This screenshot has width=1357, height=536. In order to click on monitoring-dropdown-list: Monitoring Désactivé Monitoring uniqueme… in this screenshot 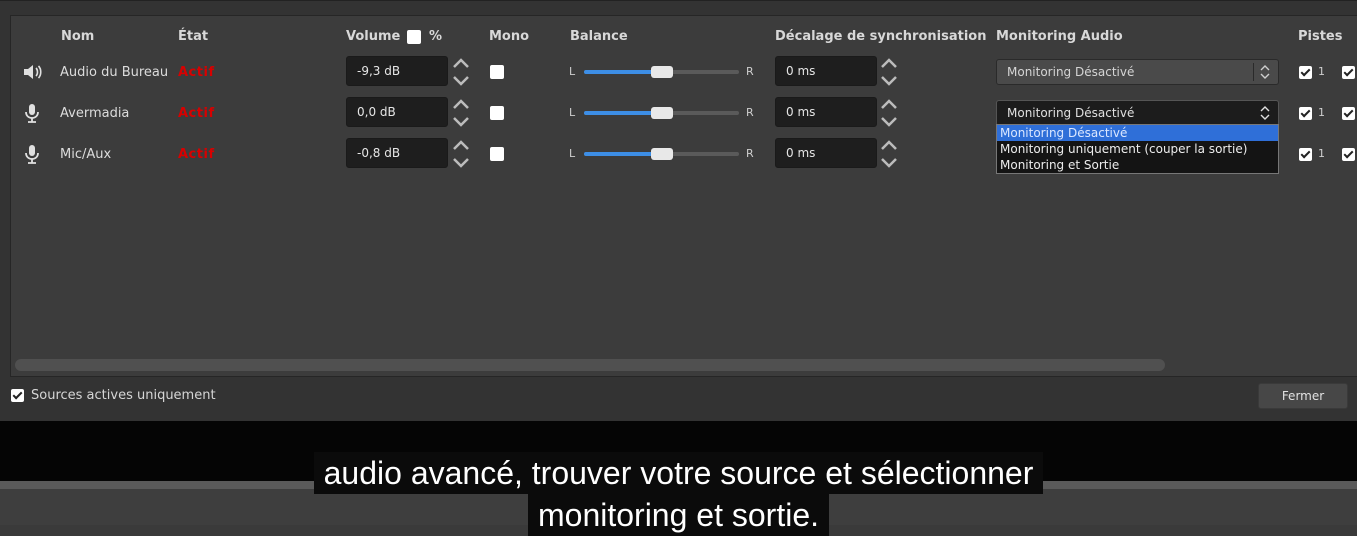, I will do `click(1137, 149)`.